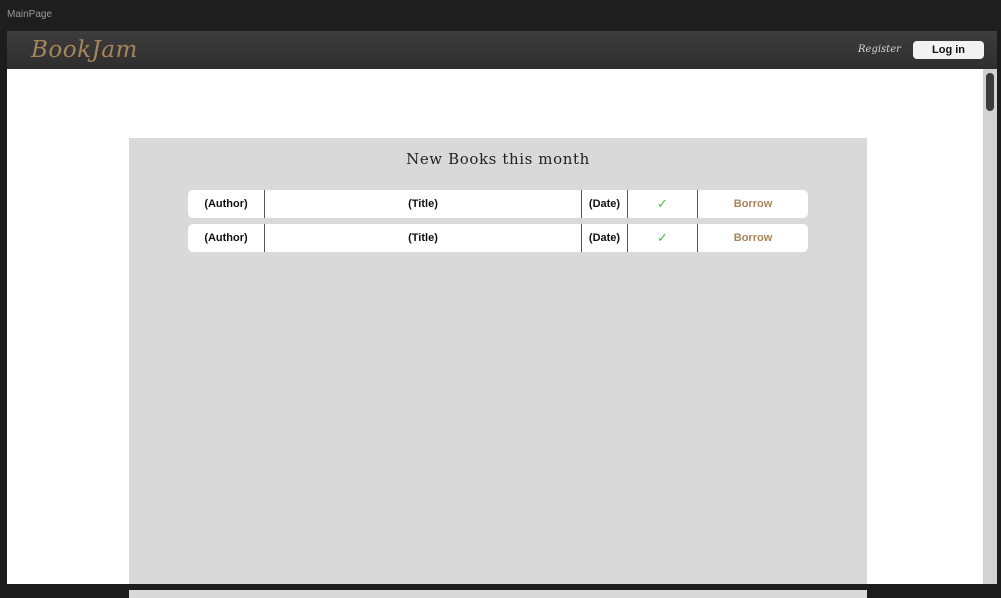 The image size is (1001, 598). What do you see at coordinates (30, 14) in the screenshot?
I see `window-title: MainPage` at bounding box center [30, 14].